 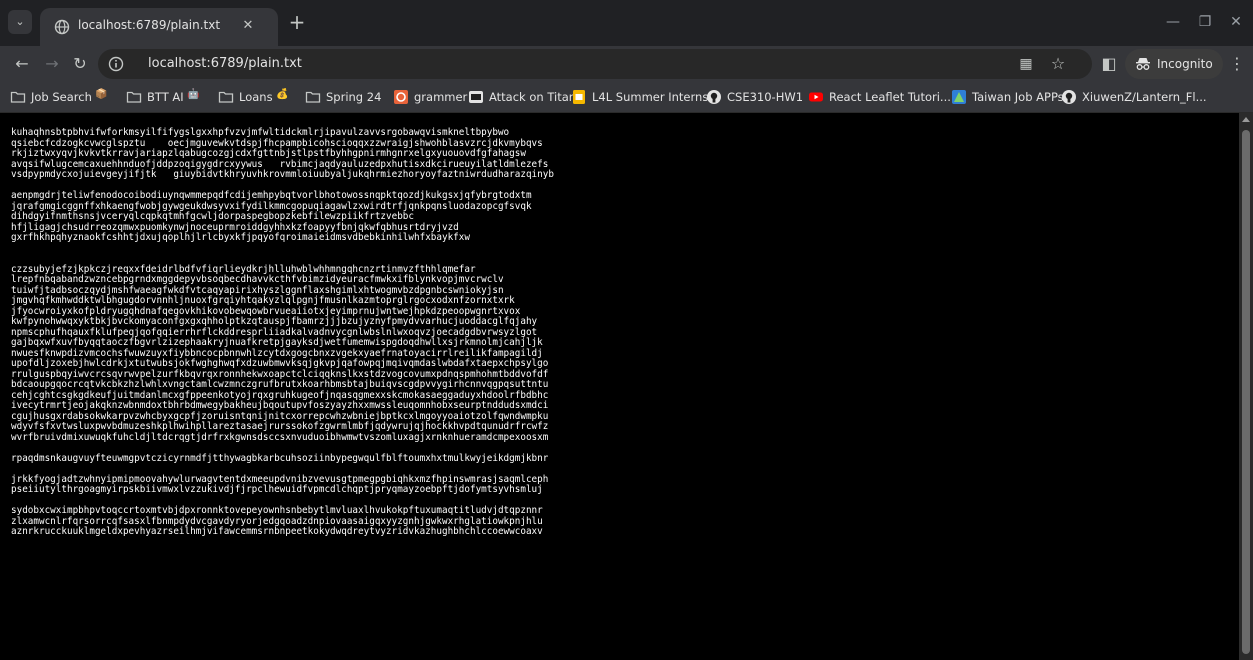 I want to click on grammer-icon, so click(x=401, y=97).